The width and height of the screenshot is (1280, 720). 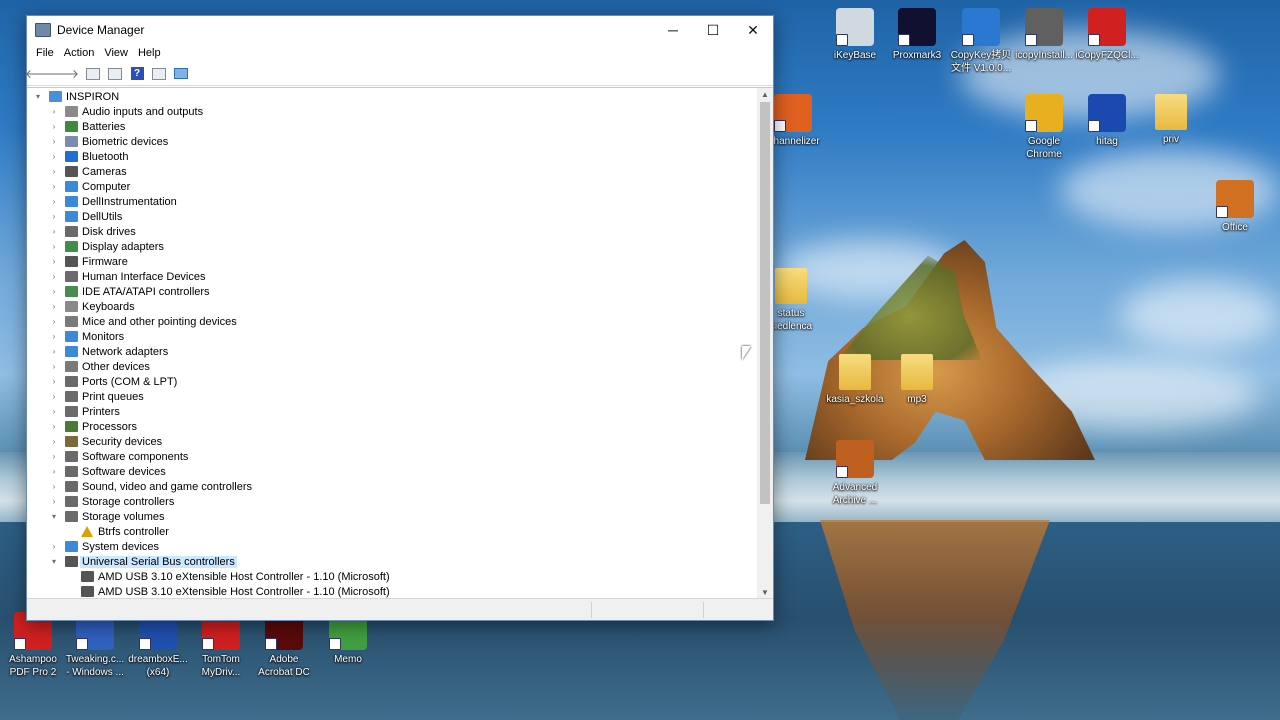 What do you see at coordinates (917, 35) in the screenshot?
I see `desktop-icon-1: Proxmark3` at bounding box center [917, 35].